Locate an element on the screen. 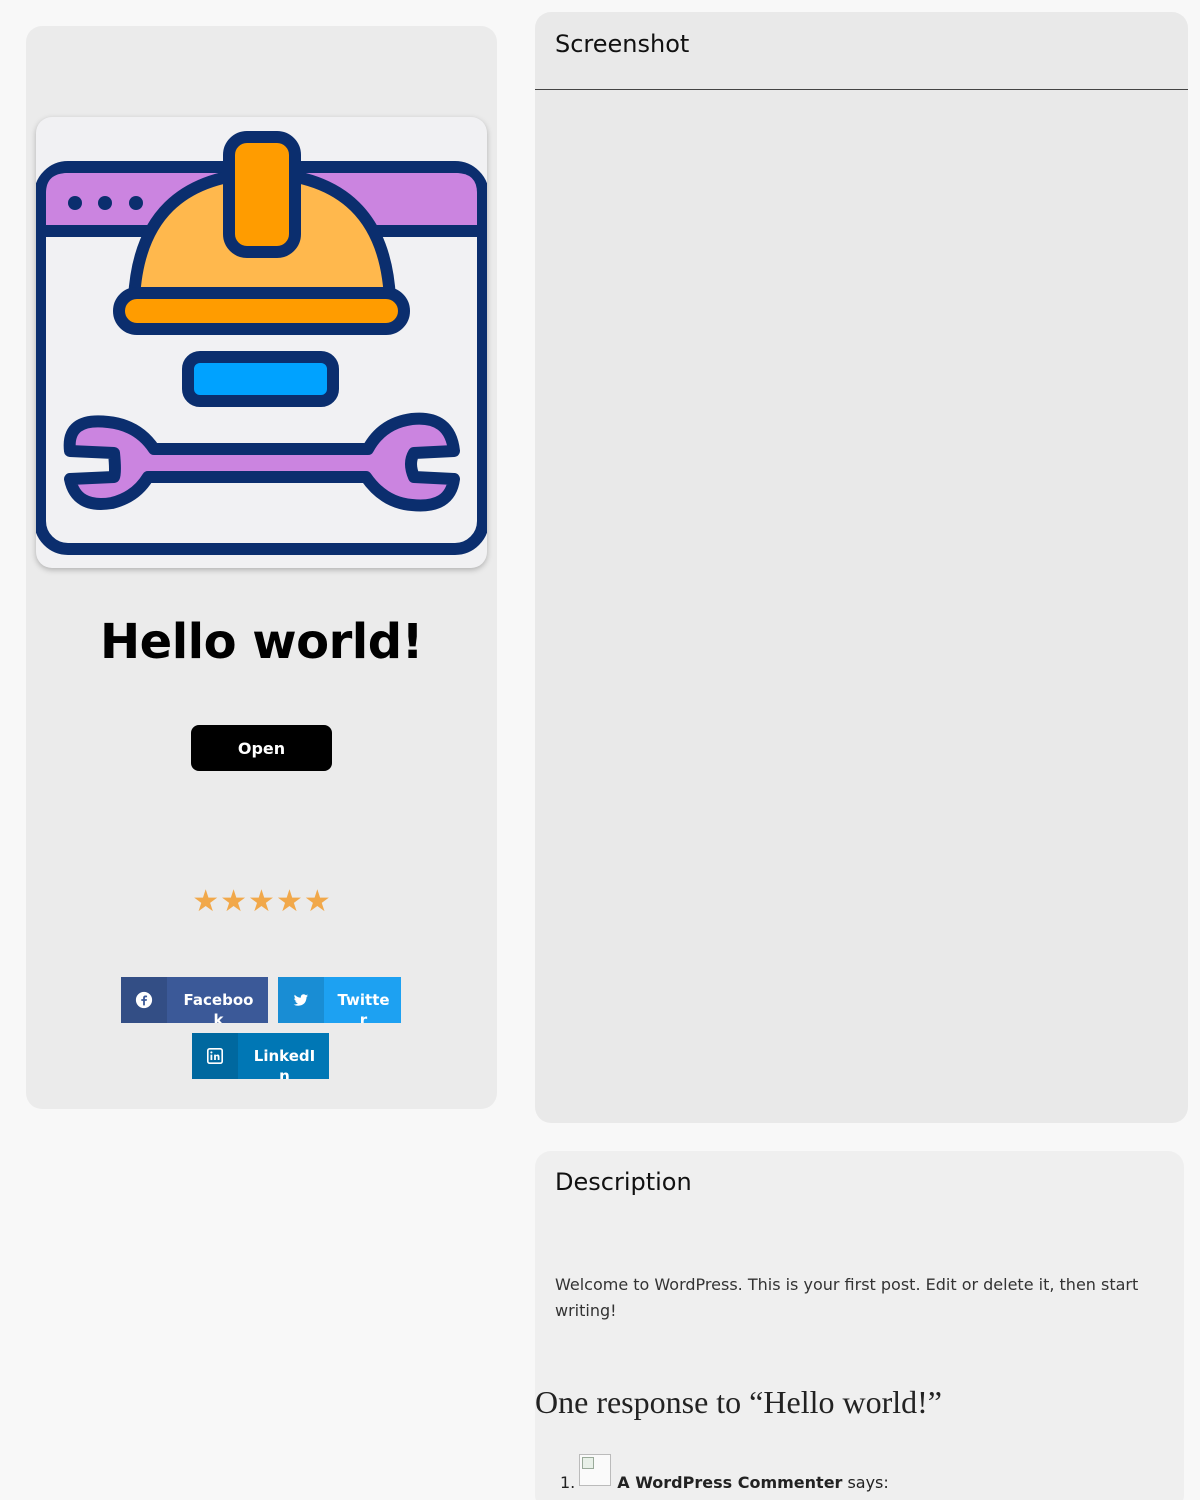 The image size is (1200, 1500). facebook-icon is located at coordinates (144, 1000).